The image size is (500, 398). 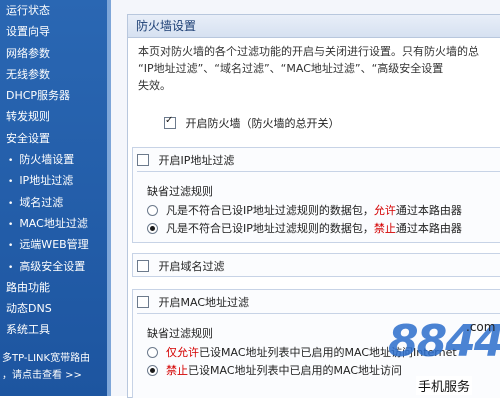 I want to click on domain-filter-checkbox, so click(x=143, y=266).